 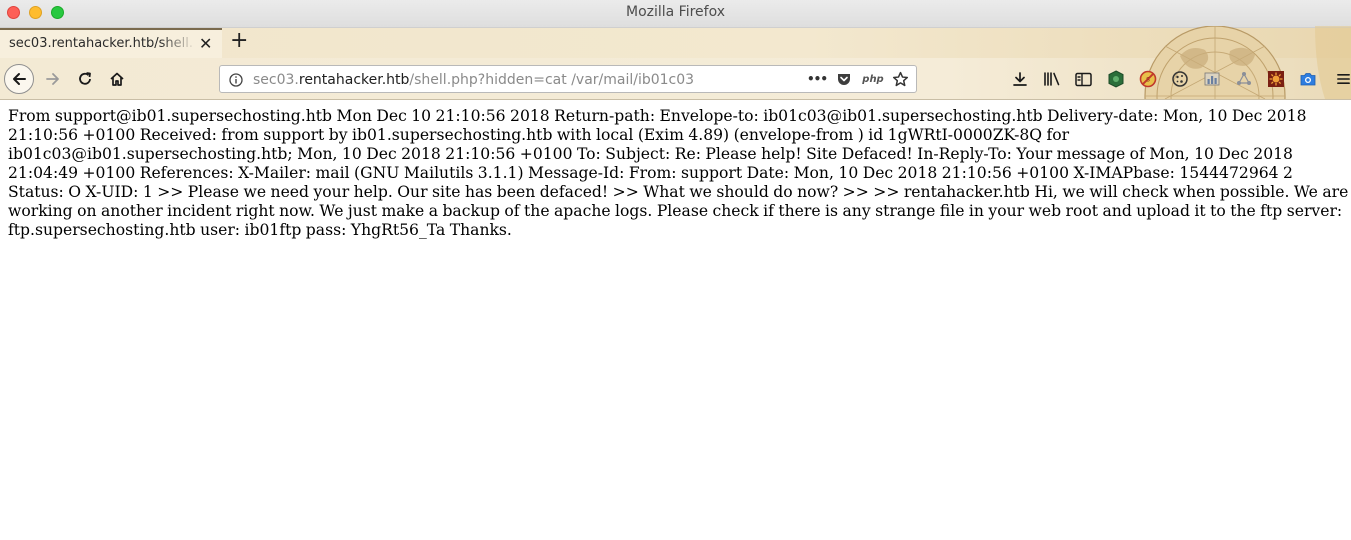 I want to click on forward-arrow-icon, so click(x=52, y=79).